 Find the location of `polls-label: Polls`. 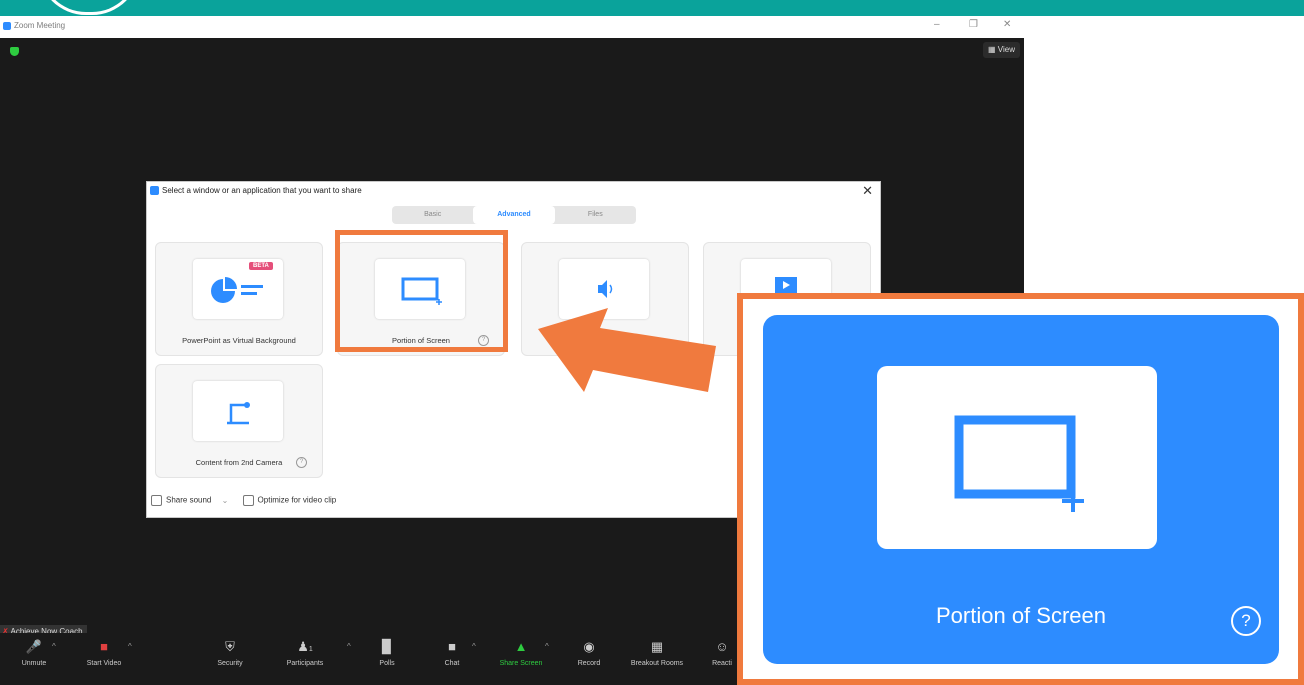

polls-label: Polls is located at coordinates (387, 663).